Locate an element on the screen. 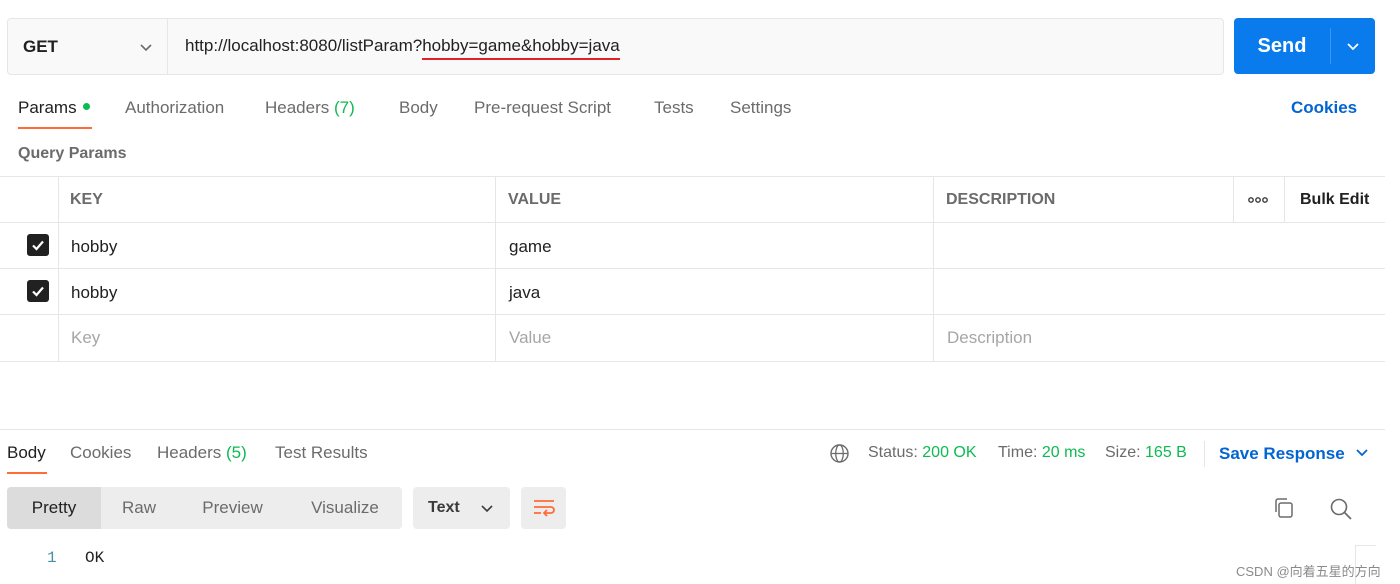 Image resolution: width=1400 pixels, height=584 pixels. description-placeholder: Description is located at coordinates (989, 338).